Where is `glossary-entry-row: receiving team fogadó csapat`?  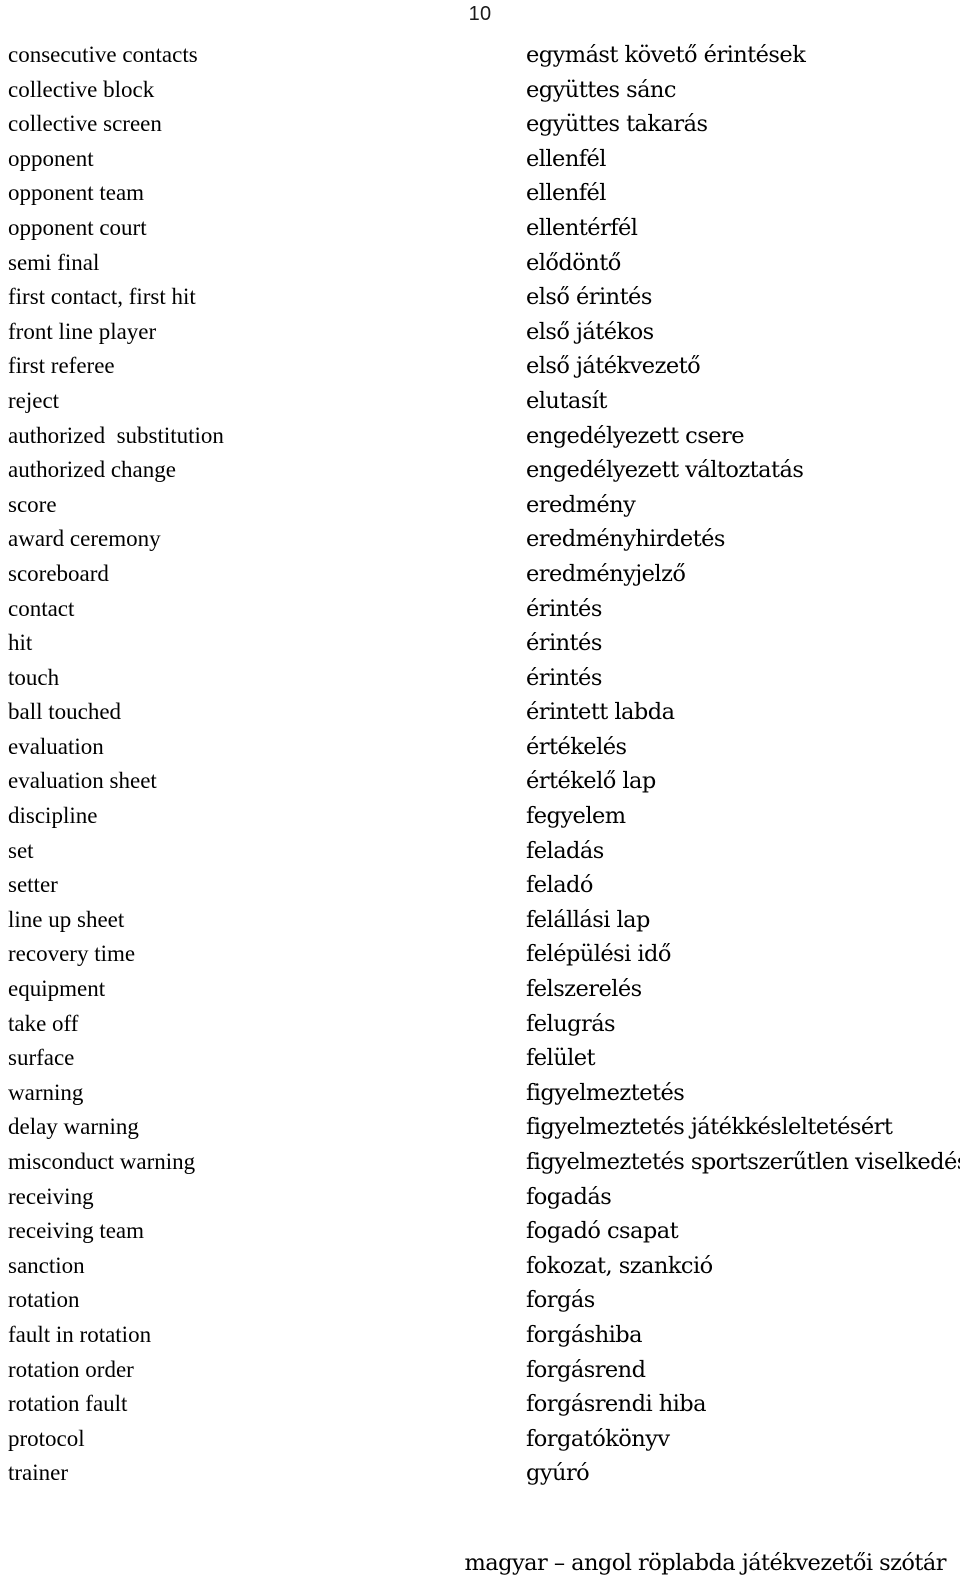 glossary-entry-row: receiving team fogadó csapat is located at coordinates (480, 1231).